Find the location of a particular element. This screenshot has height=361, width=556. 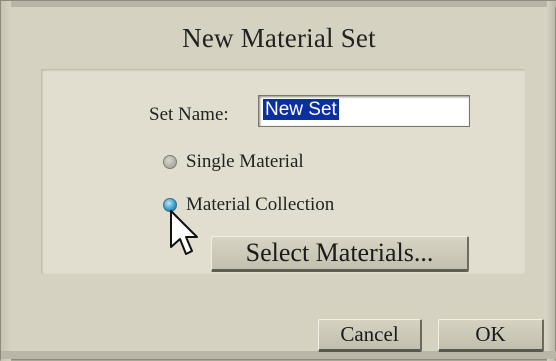

dialog-top-edge is located at coordinates (278, 4).